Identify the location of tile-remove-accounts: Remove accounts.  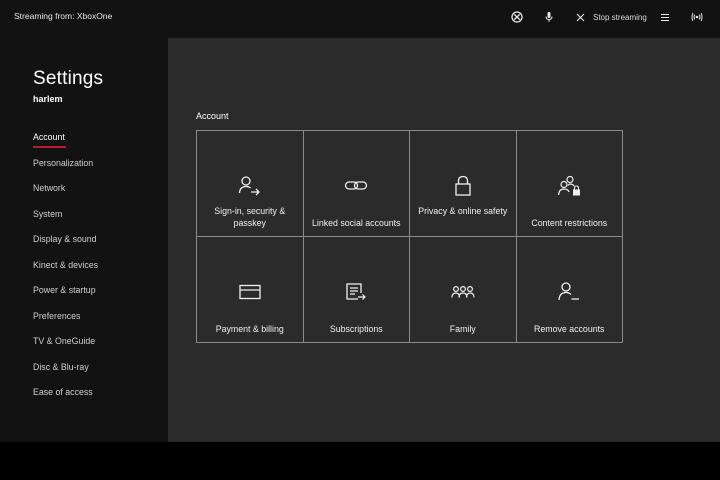
(569, 290).